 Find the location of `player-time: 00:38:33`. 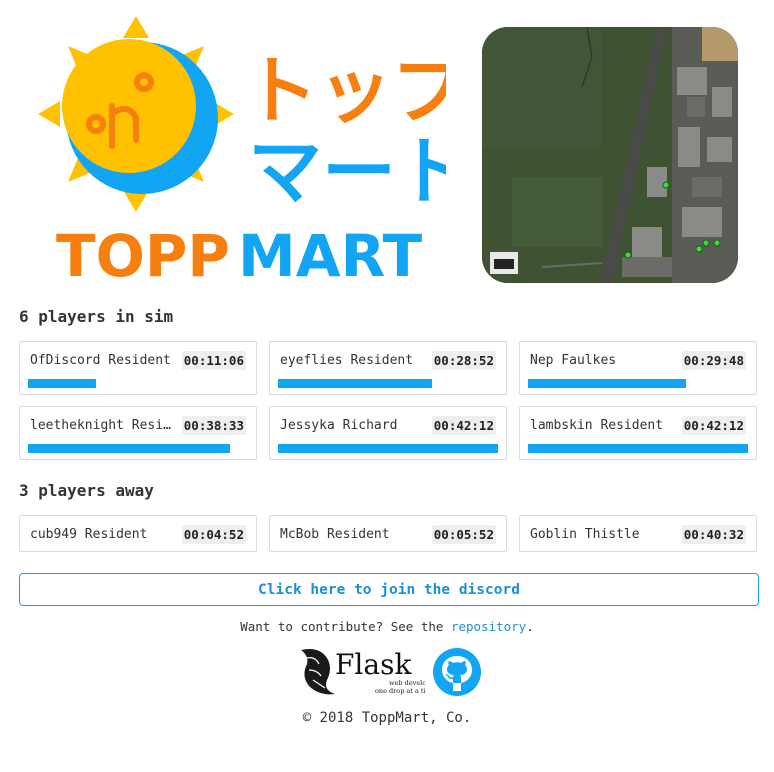

player-time: 00:38:33 is located at coordinates (213, 425).